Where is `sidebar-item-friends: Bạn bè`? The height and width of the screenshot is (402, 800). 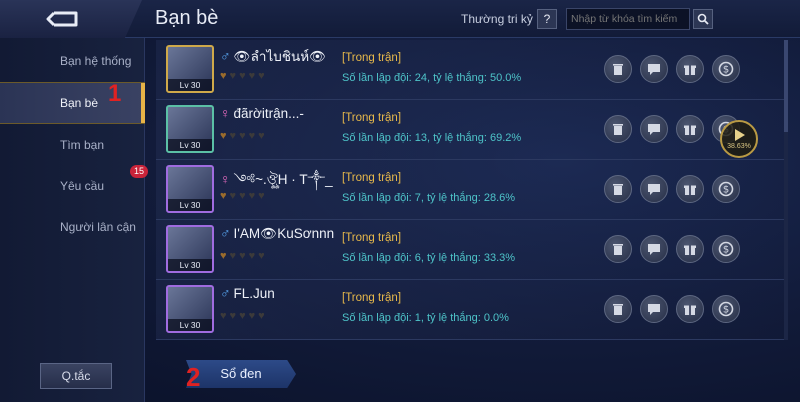
sidebar-item-friends: Bạn bè is located at coordinates (72, 103).